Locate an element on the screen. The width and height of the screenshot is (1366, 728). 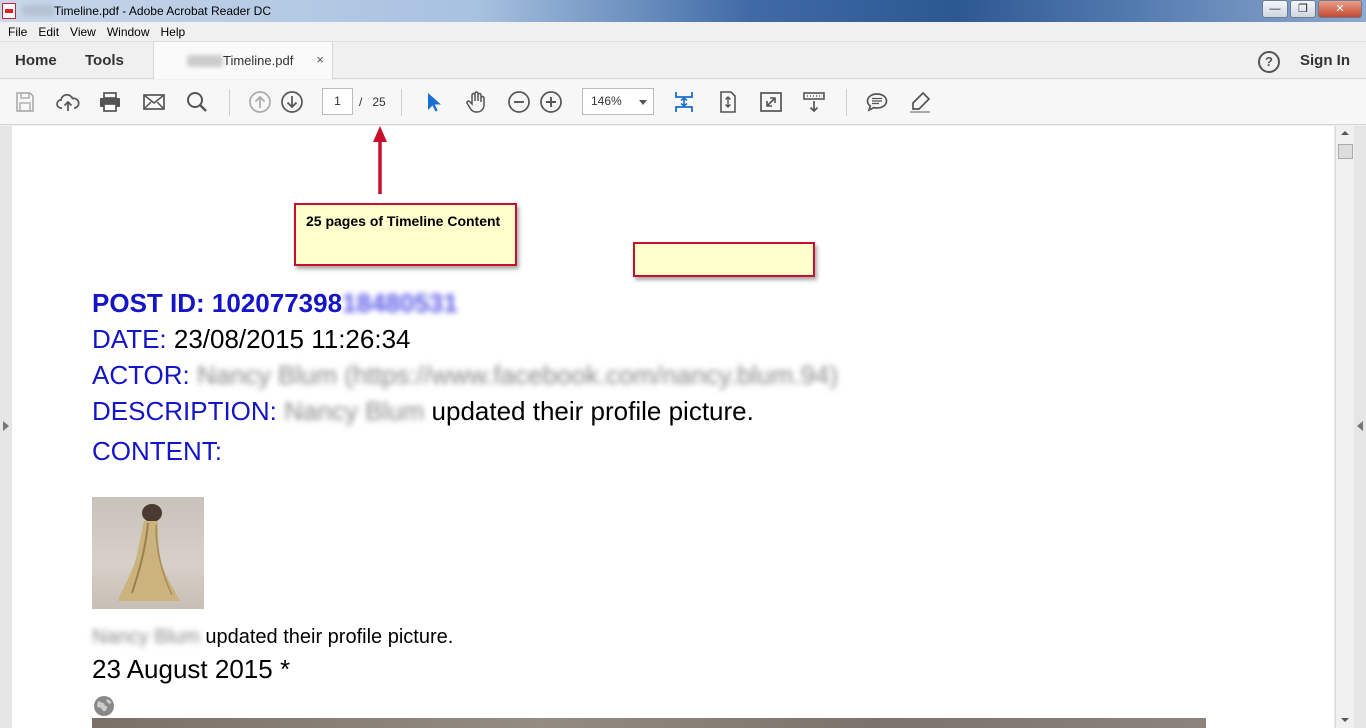
menu-file: File is located at coordinates (17, 32).